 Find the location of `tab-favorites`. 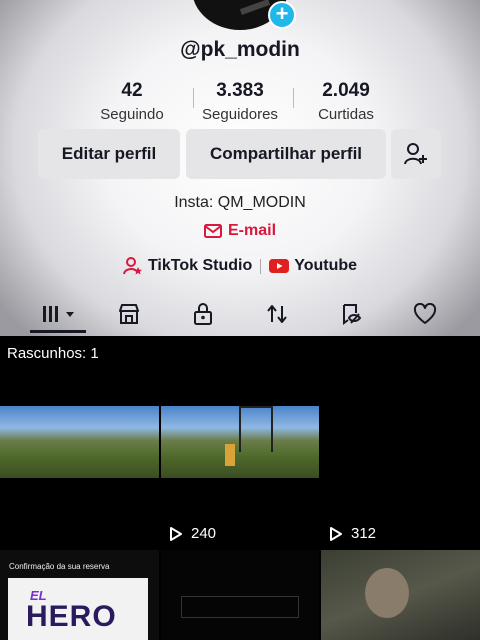

tab-favorites is located at coordinates (351, 314).